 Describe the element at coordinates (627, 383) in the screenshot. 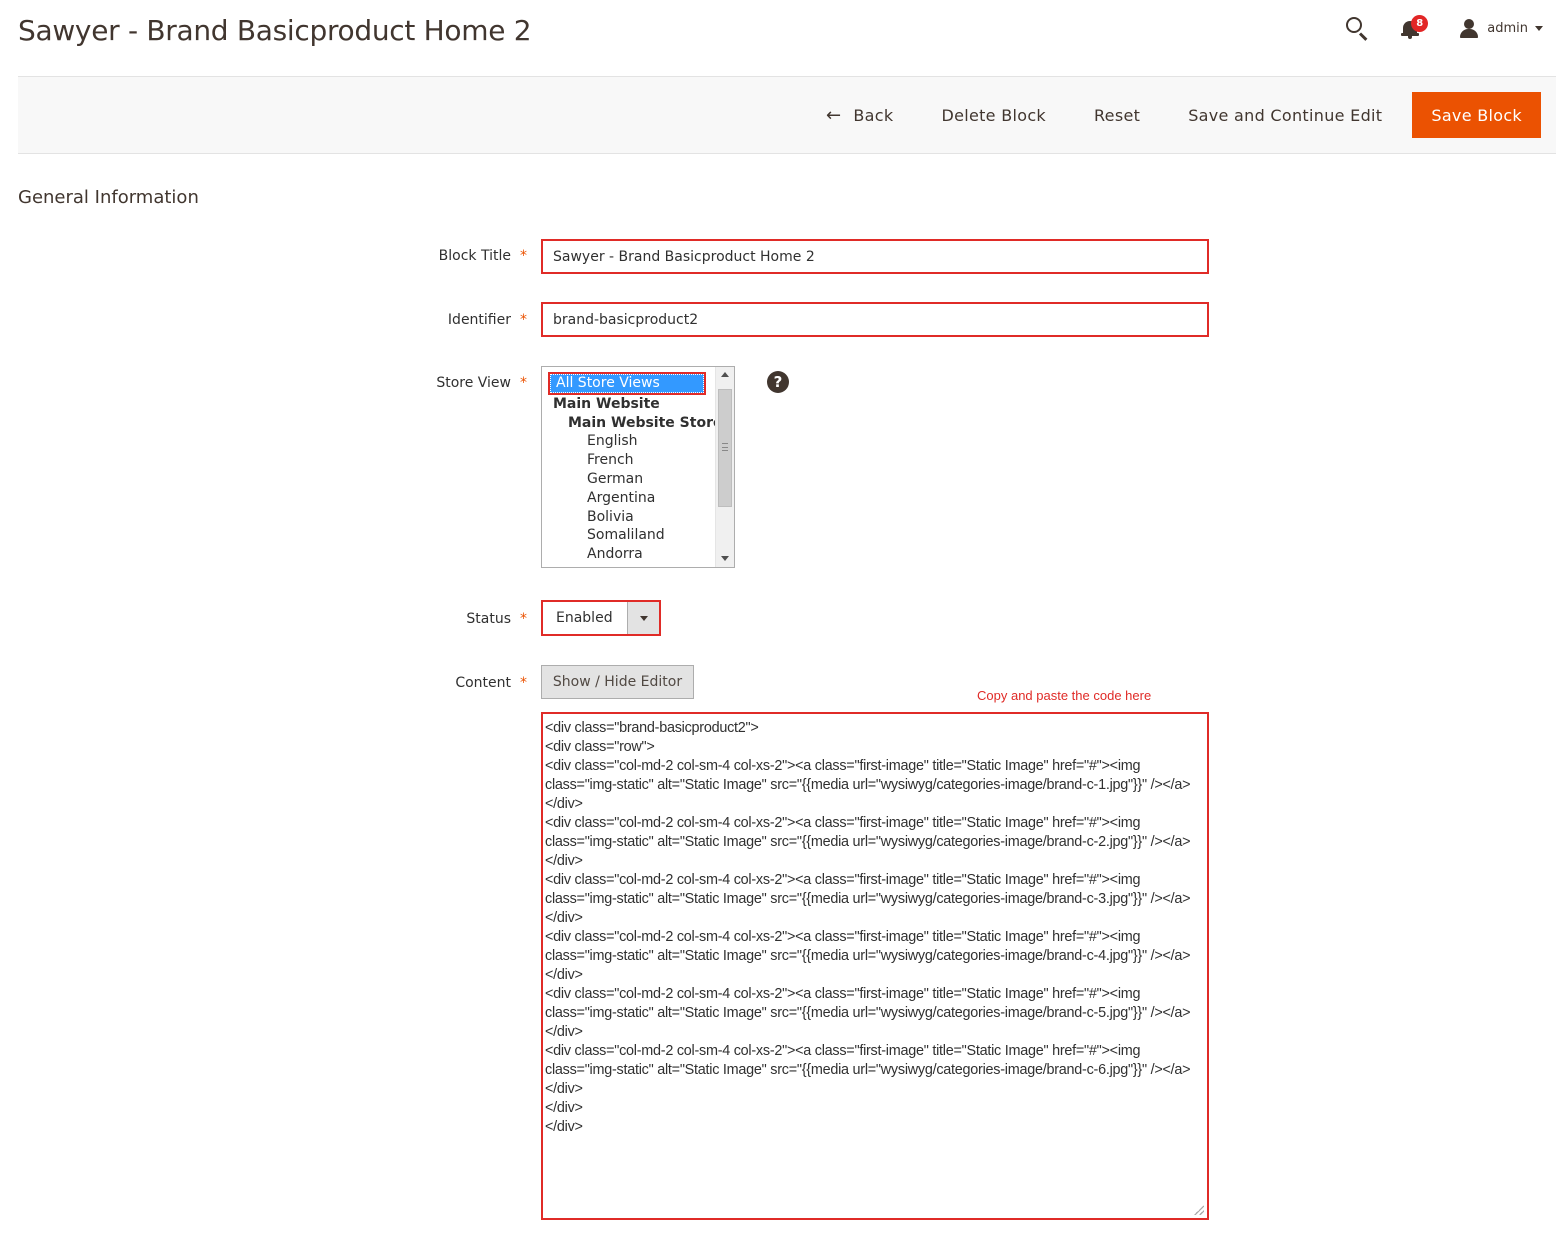

I see `store-view-option: All Store Views` at that location.